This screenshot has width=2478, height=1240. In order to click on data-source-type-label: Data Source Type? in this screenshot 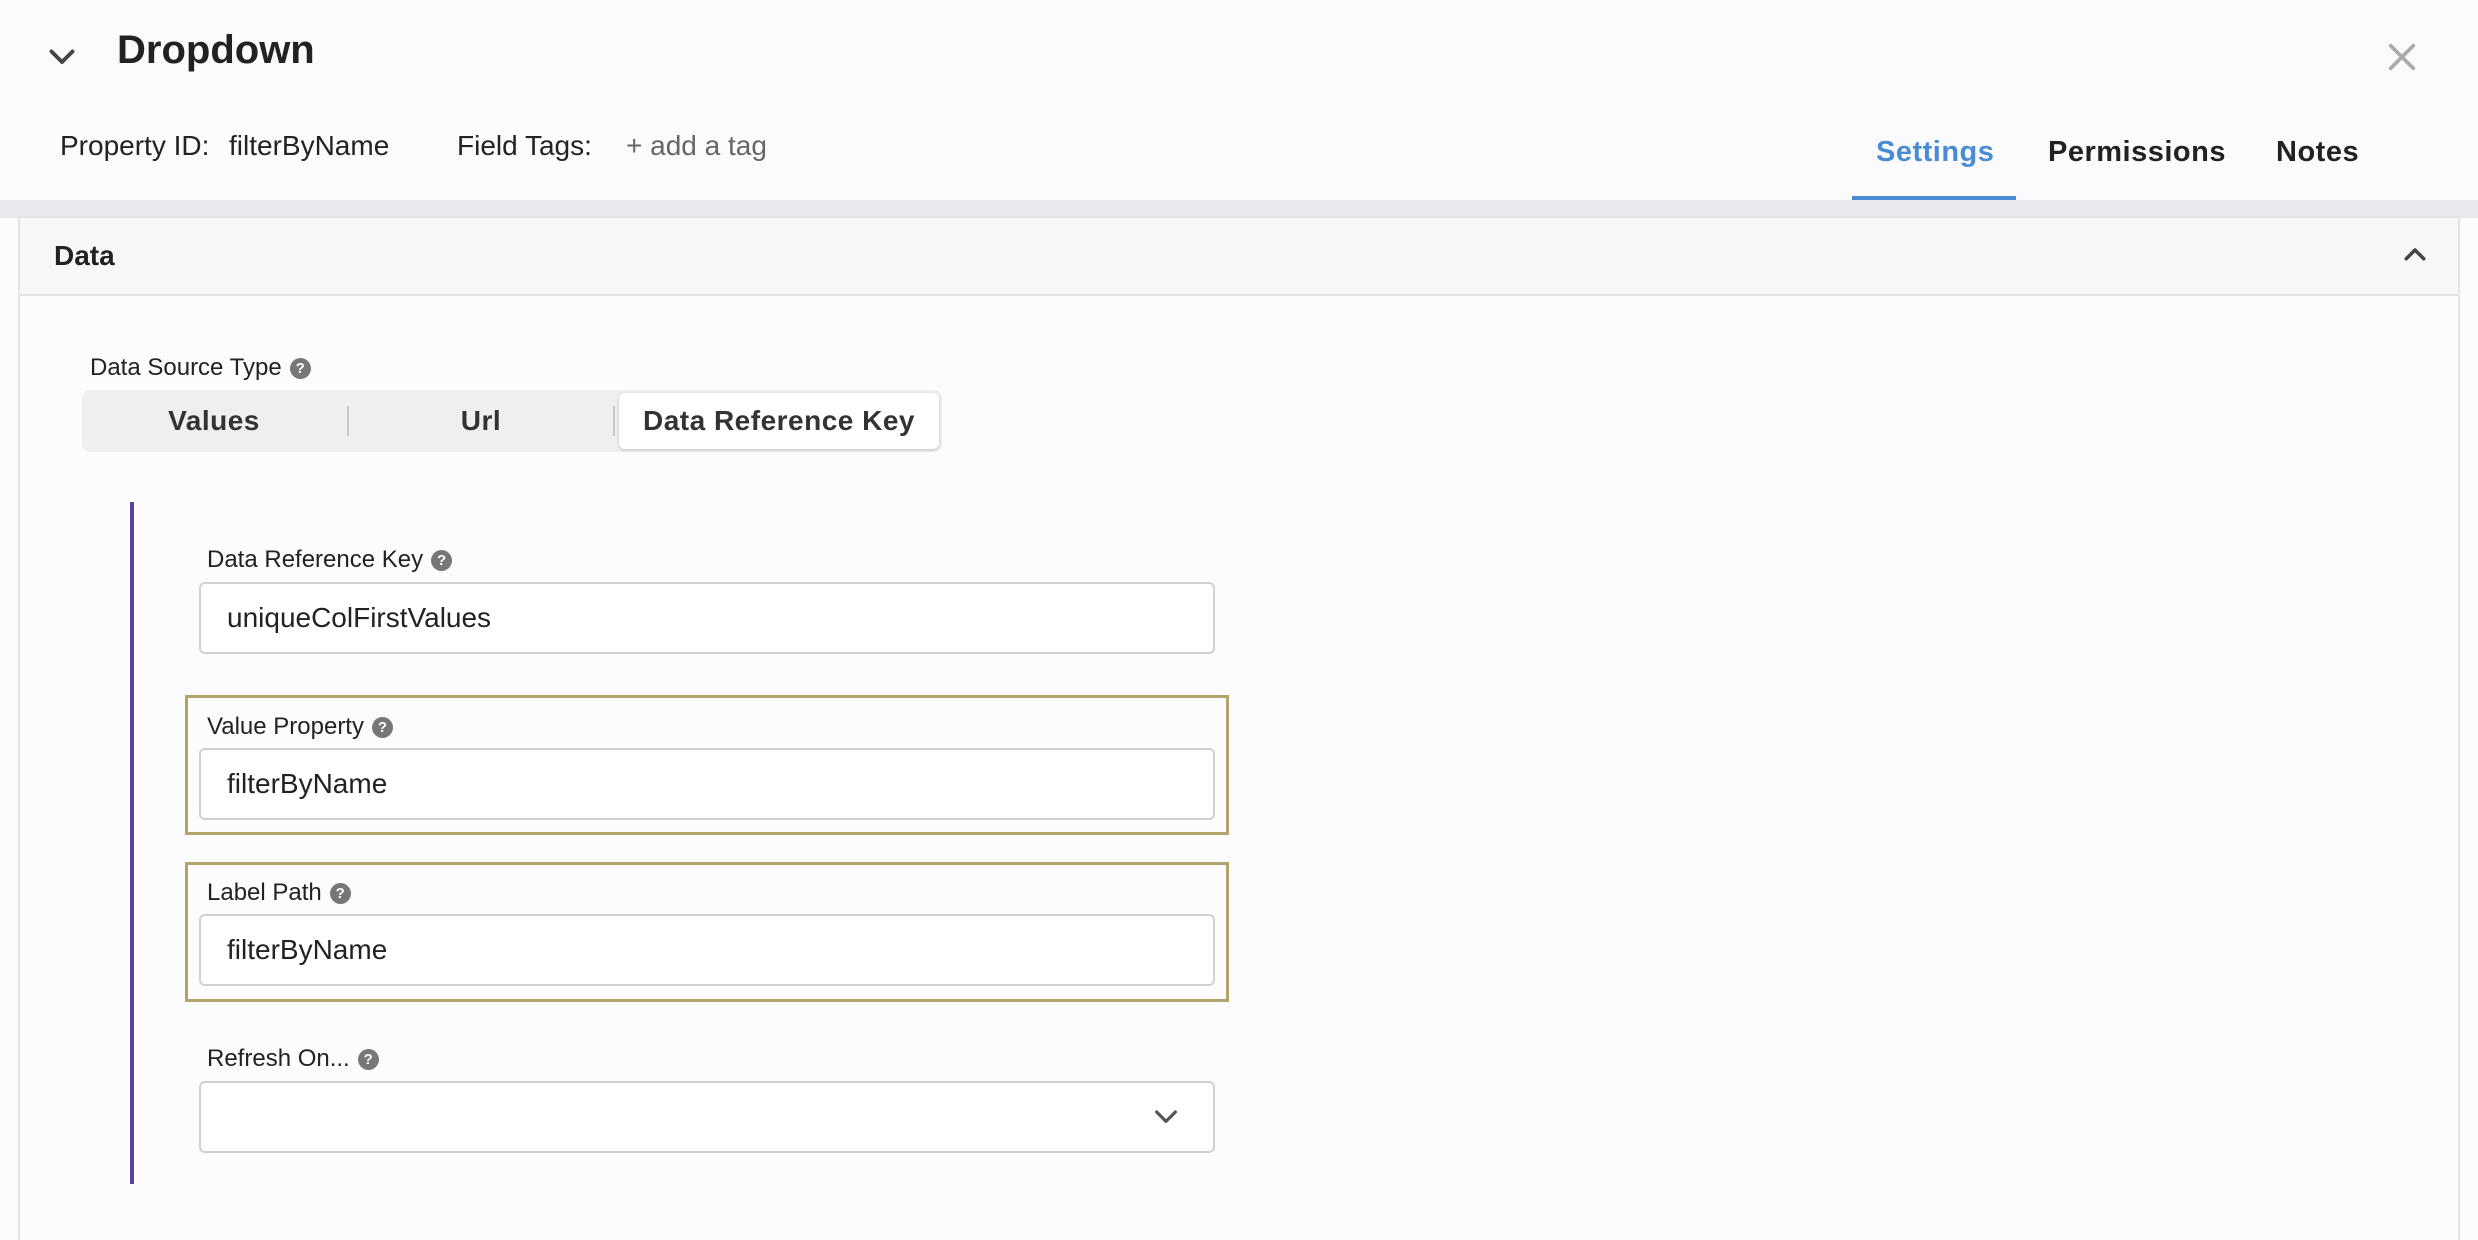, I will do `click(200, 368)`.